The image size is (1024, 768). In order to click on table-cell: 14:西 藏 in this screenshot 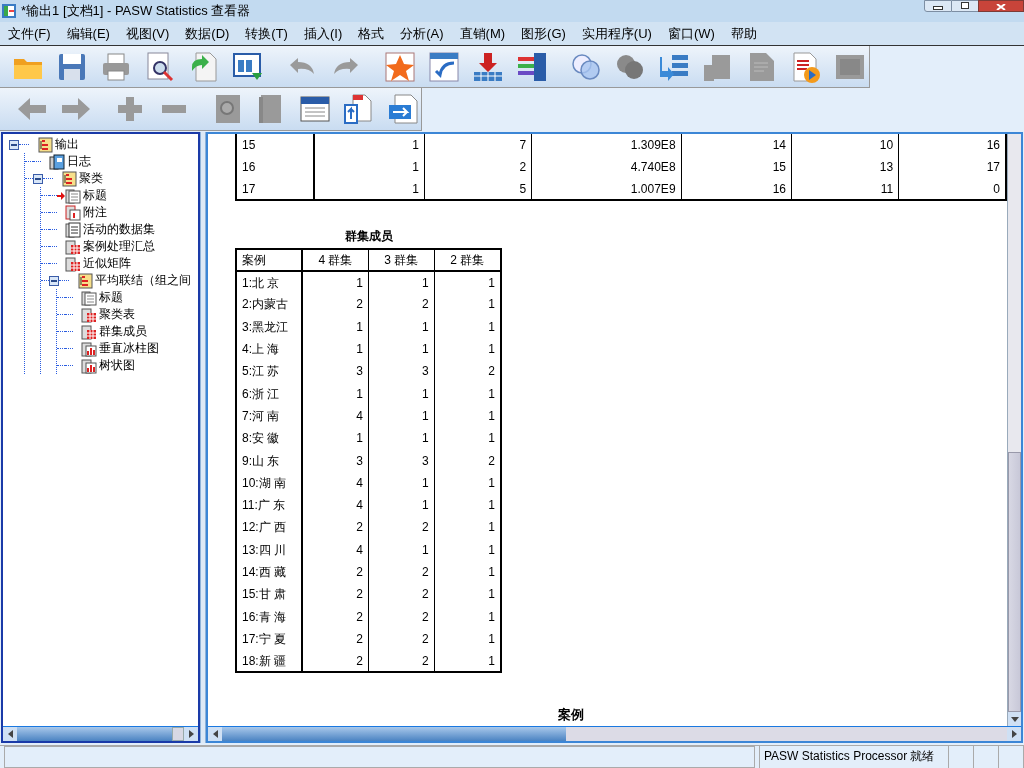, I will do `click(269, 572)`.